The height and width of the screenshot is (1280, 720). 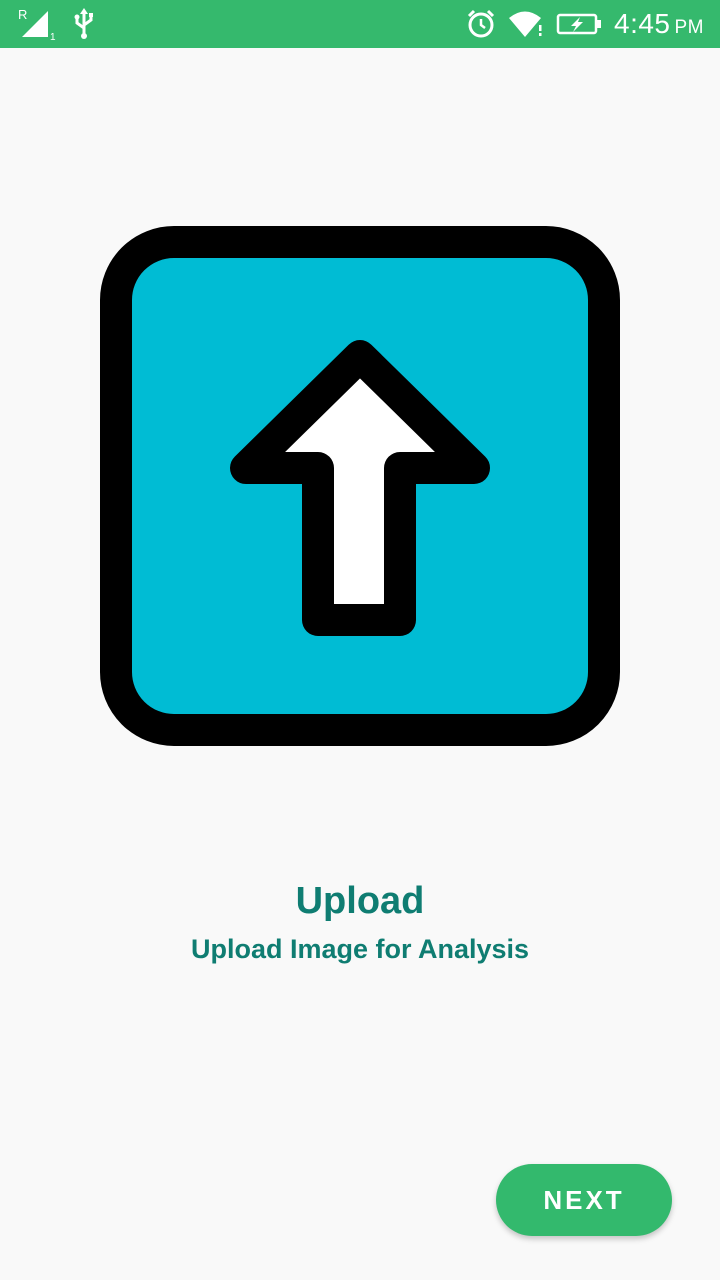 What do you see at coordinates (481, 24) in the screenshot?
I see `alarm-icon` at bounding box center [481, 24].